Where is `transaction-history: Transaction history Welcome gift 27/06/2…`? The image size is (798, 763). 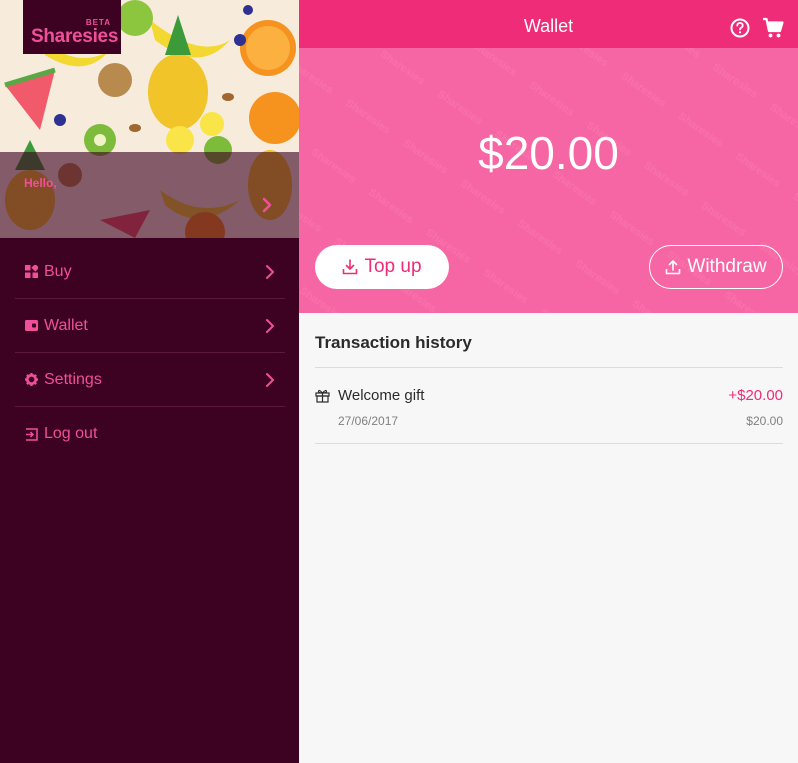 transaction-history: Transaction history Welcome gift 27/06/2… is located at coordinates (549, 378).